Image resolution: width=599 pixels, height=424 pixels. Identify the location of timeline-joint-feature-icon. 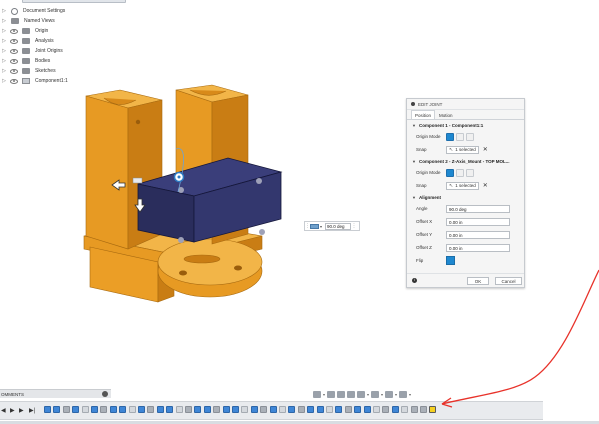
(433, 409).